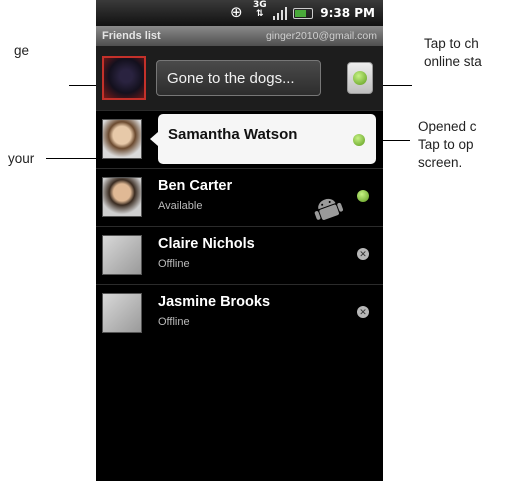 Image resolution: width=506 pixels, height=481 pixels. Describe the element at coordinates (321, 36) in the screenshot. I see `account-email: ginger2010@gmail.com` at that location.